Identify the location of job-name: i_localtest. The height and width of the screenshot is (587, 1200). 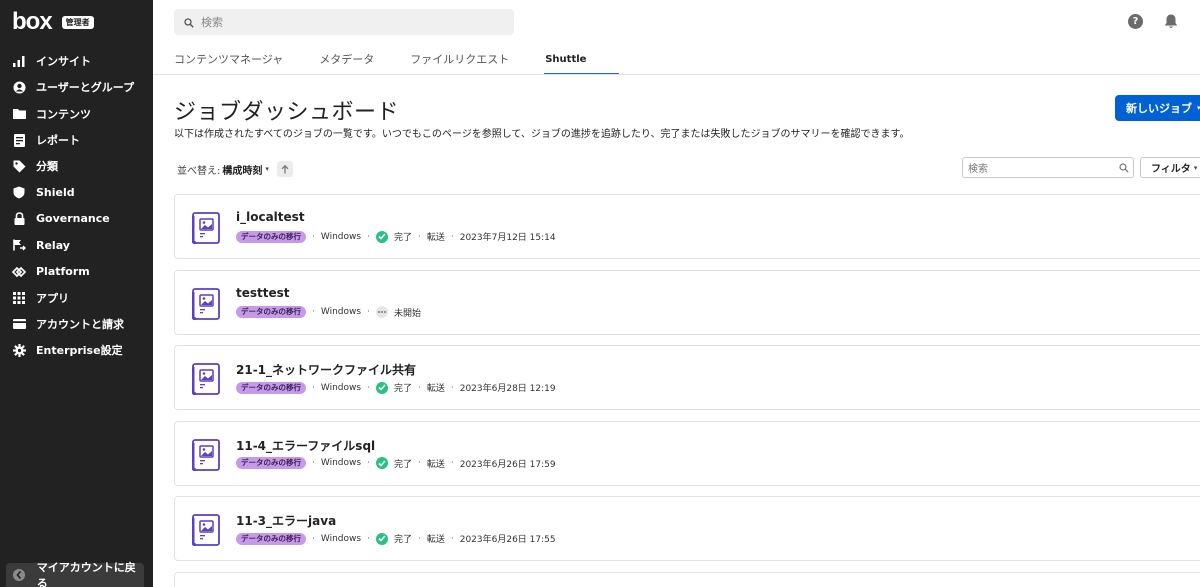
(270, 217).